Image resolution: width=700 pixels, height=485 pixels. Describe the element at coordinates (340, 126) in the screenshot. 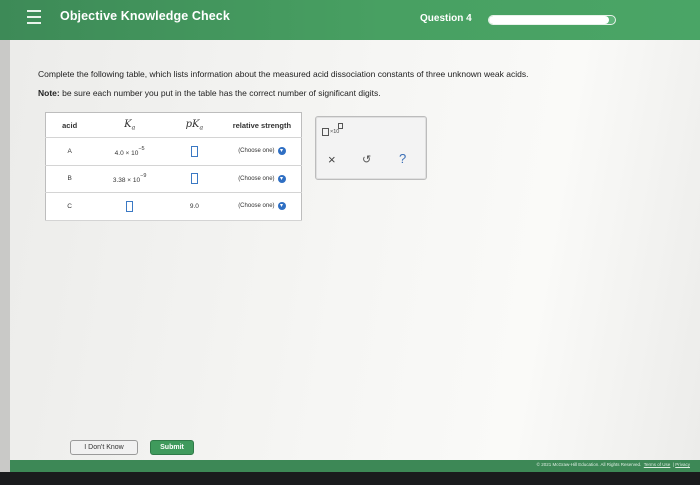

I see `exponent-box-icon` at that location.